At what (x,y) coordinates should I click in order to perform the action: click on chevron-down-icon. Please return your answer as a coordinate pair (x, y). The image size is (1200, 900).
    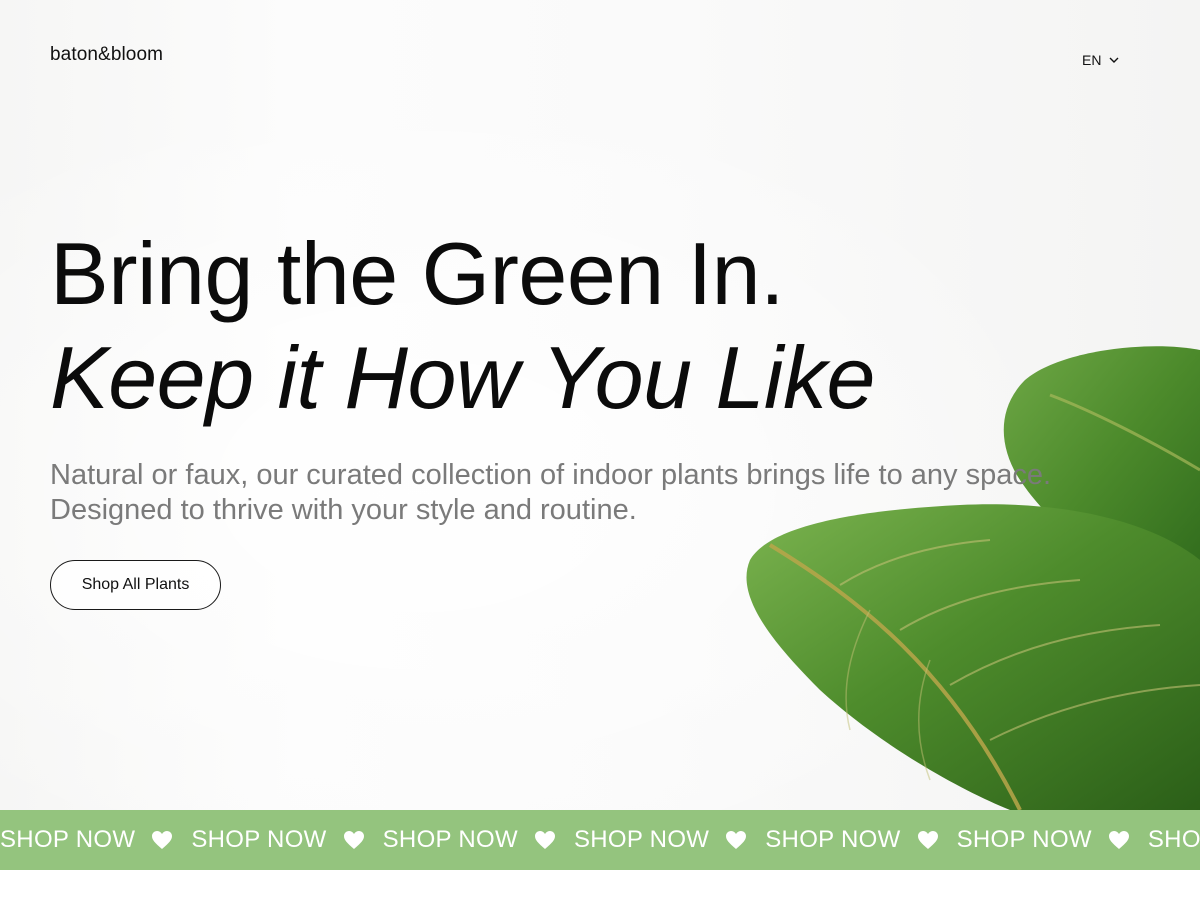
    Looking at the image, I should click on (1114, 60).